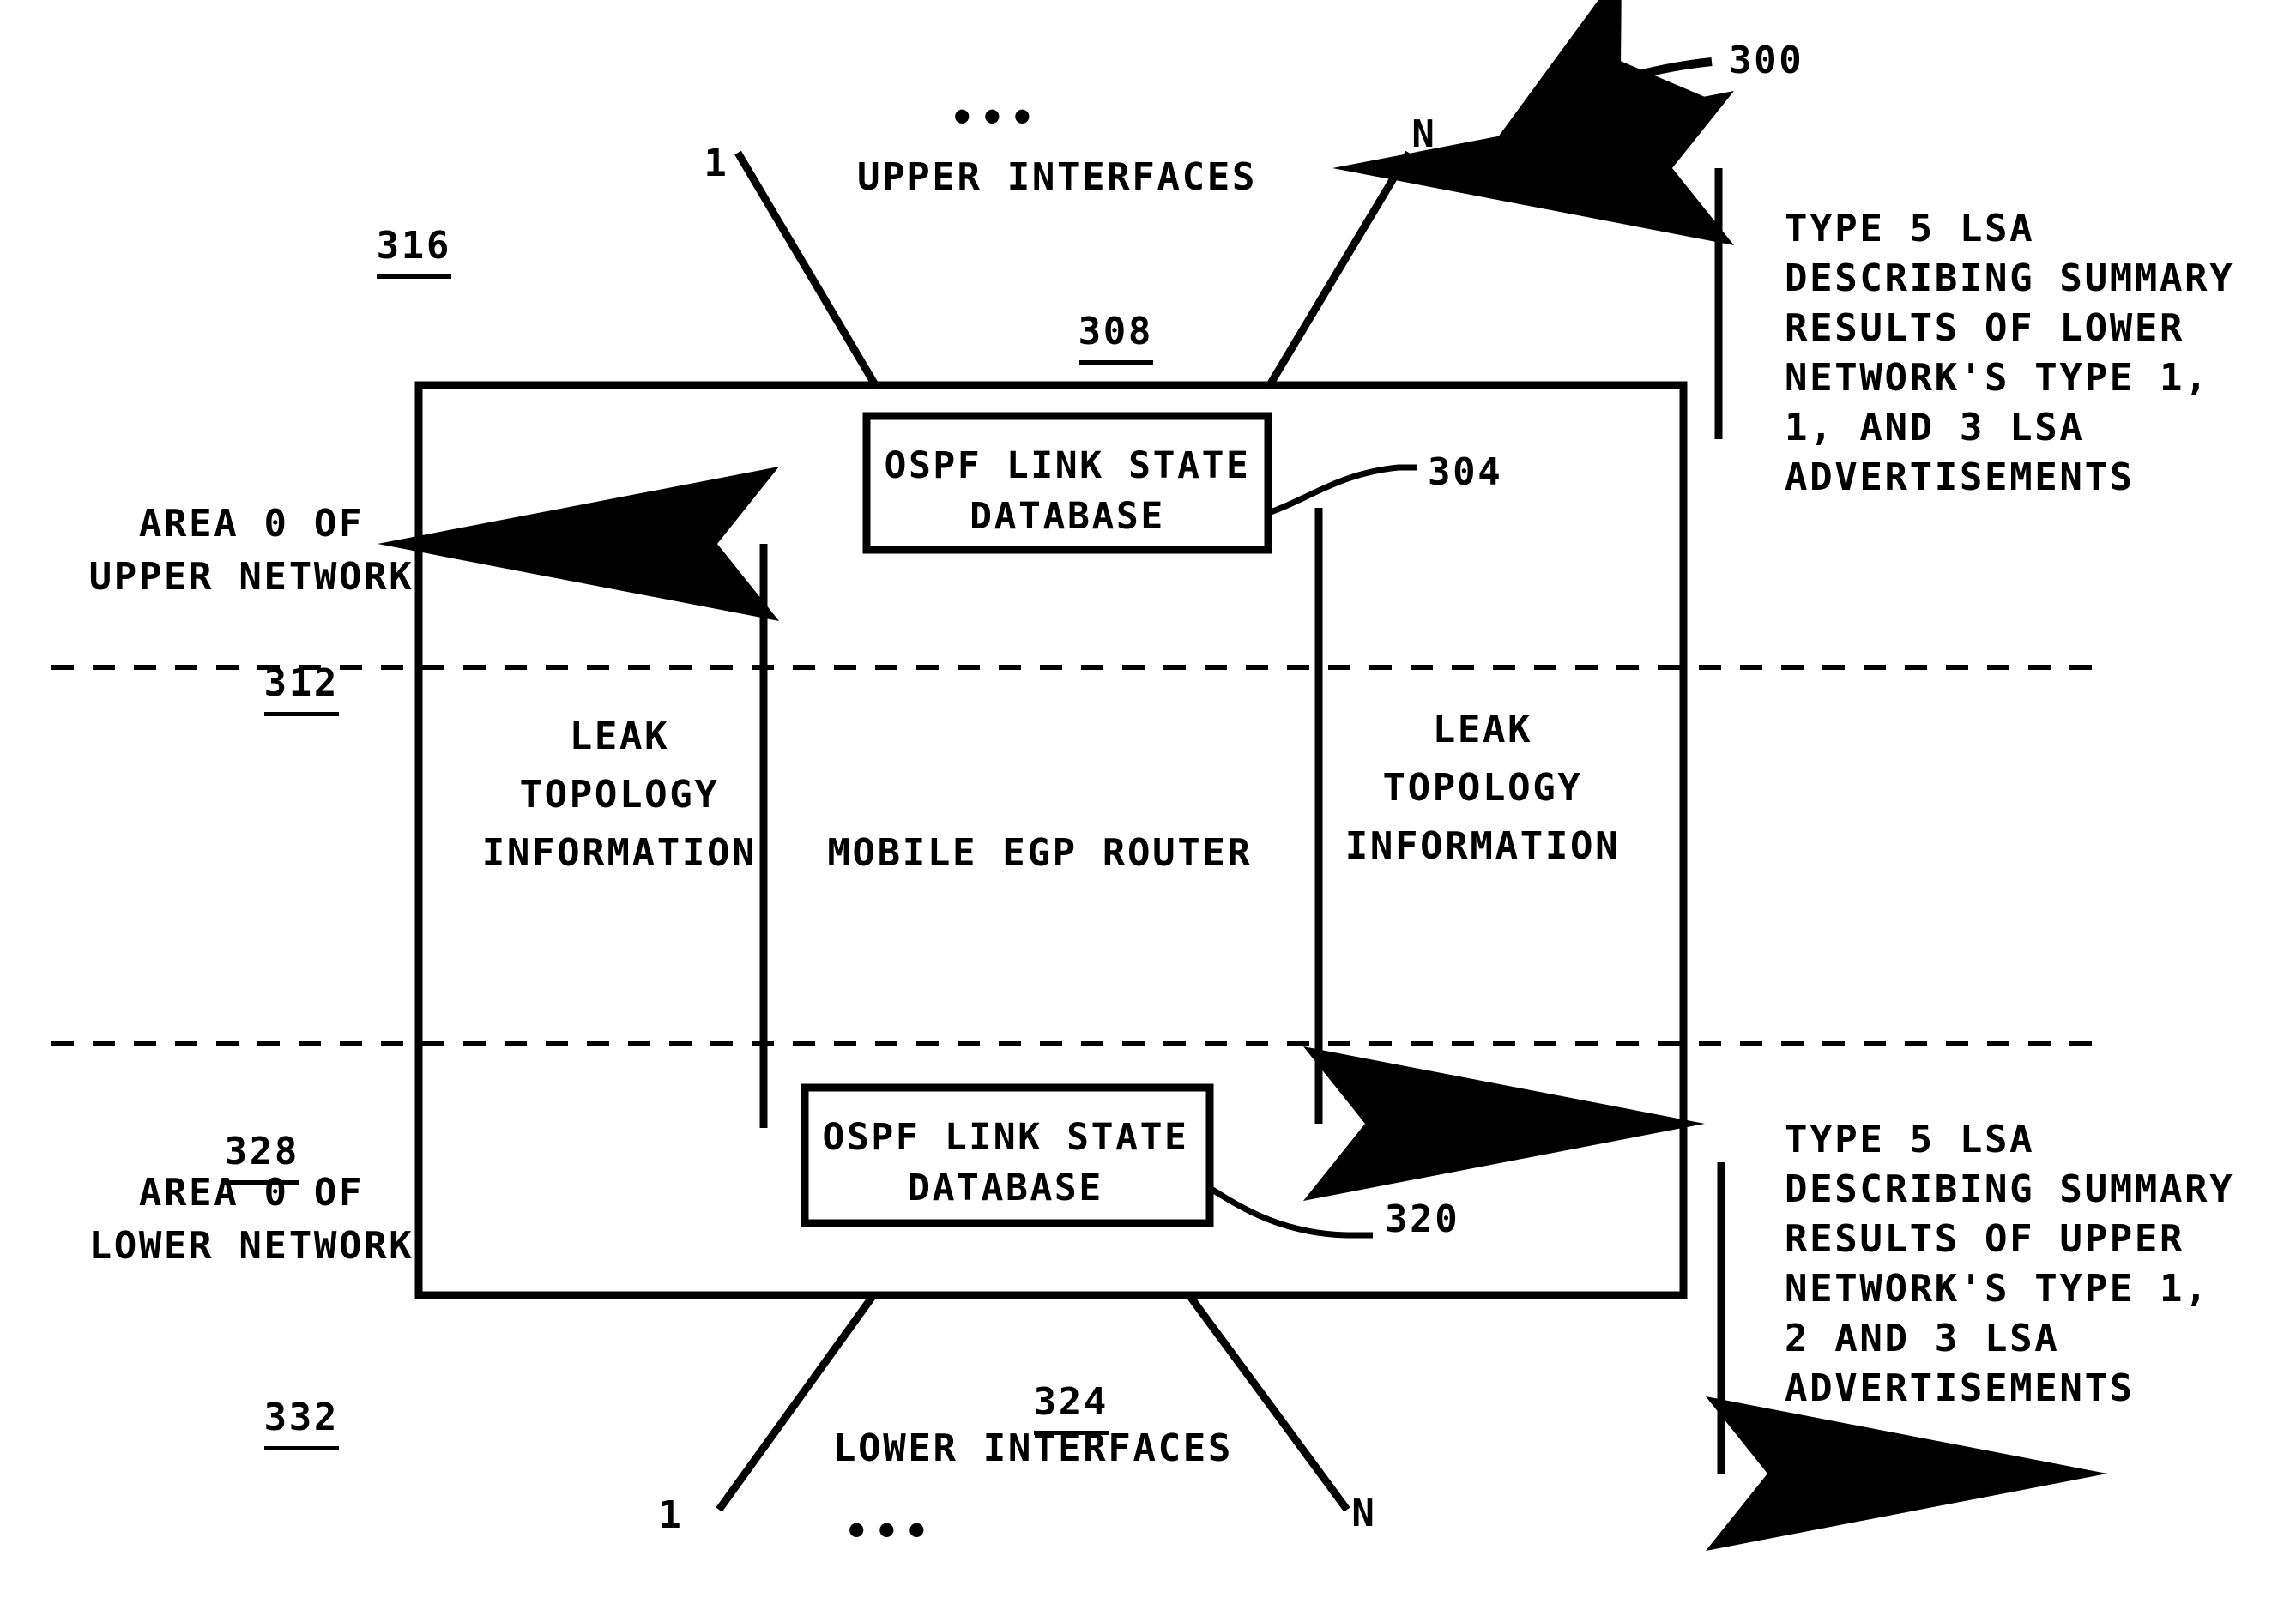  I want to click on leak-right-line-3: INFORMATION, so click(1483, 846).